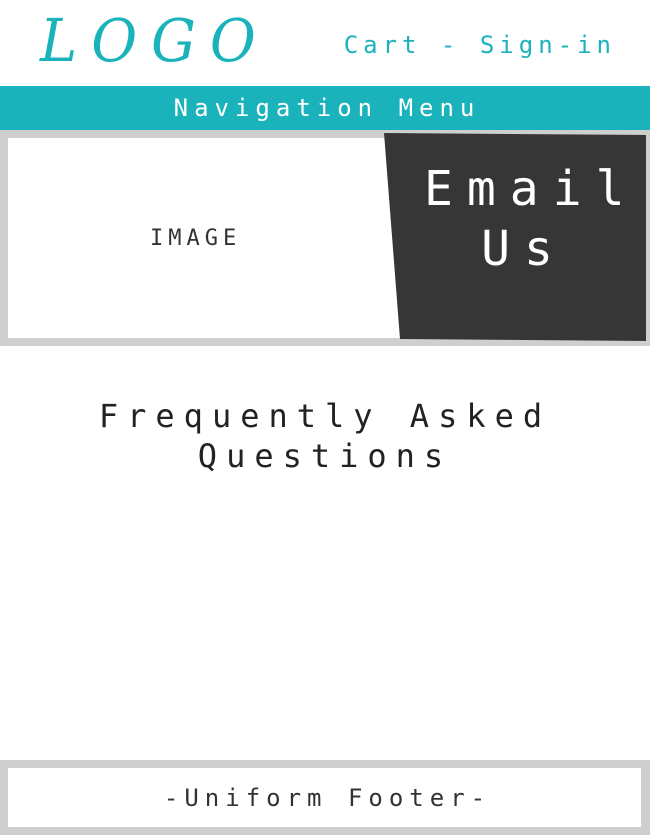 The image size is (650, 835). Describe the element at coordinates (325, 43) in the screenshot. I see `site-header: LOGO Cart - Sign-in` at that location.